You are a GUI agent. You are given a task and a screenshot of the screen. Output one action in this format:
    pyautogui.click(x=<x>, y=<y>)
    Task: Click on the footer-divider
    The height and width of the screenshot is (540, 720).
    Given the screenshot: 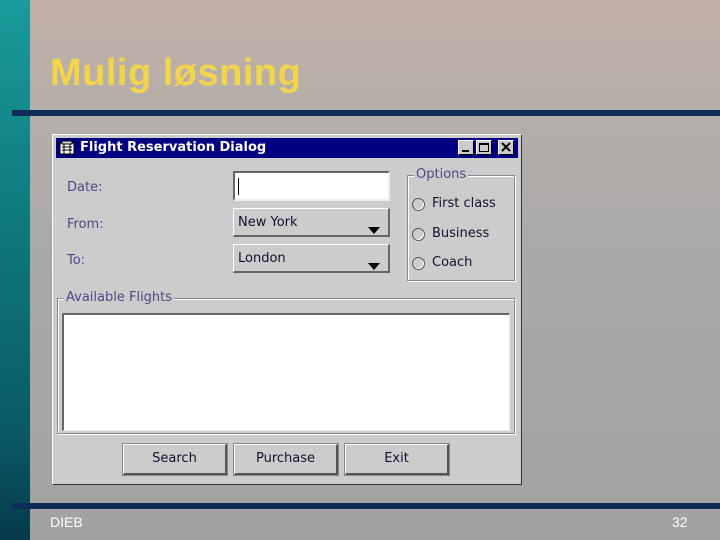 What is the action you would take?
    pyautogui.click(x=366, y=506)
    